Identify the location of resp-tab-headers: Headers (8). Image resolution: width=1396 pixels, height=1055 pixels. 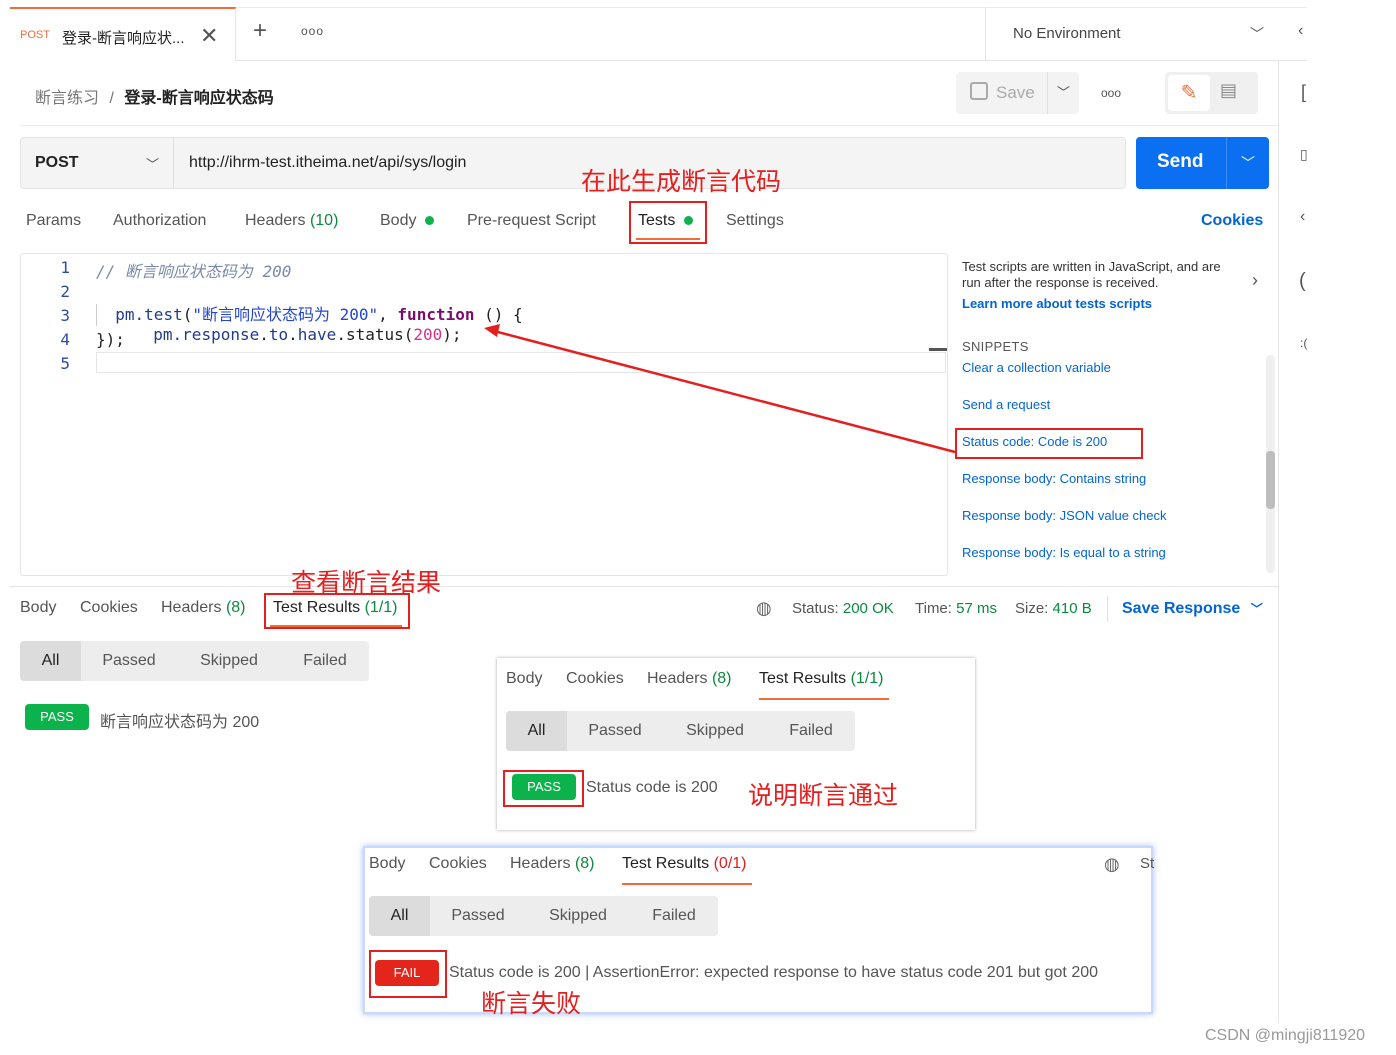
(203, 608).